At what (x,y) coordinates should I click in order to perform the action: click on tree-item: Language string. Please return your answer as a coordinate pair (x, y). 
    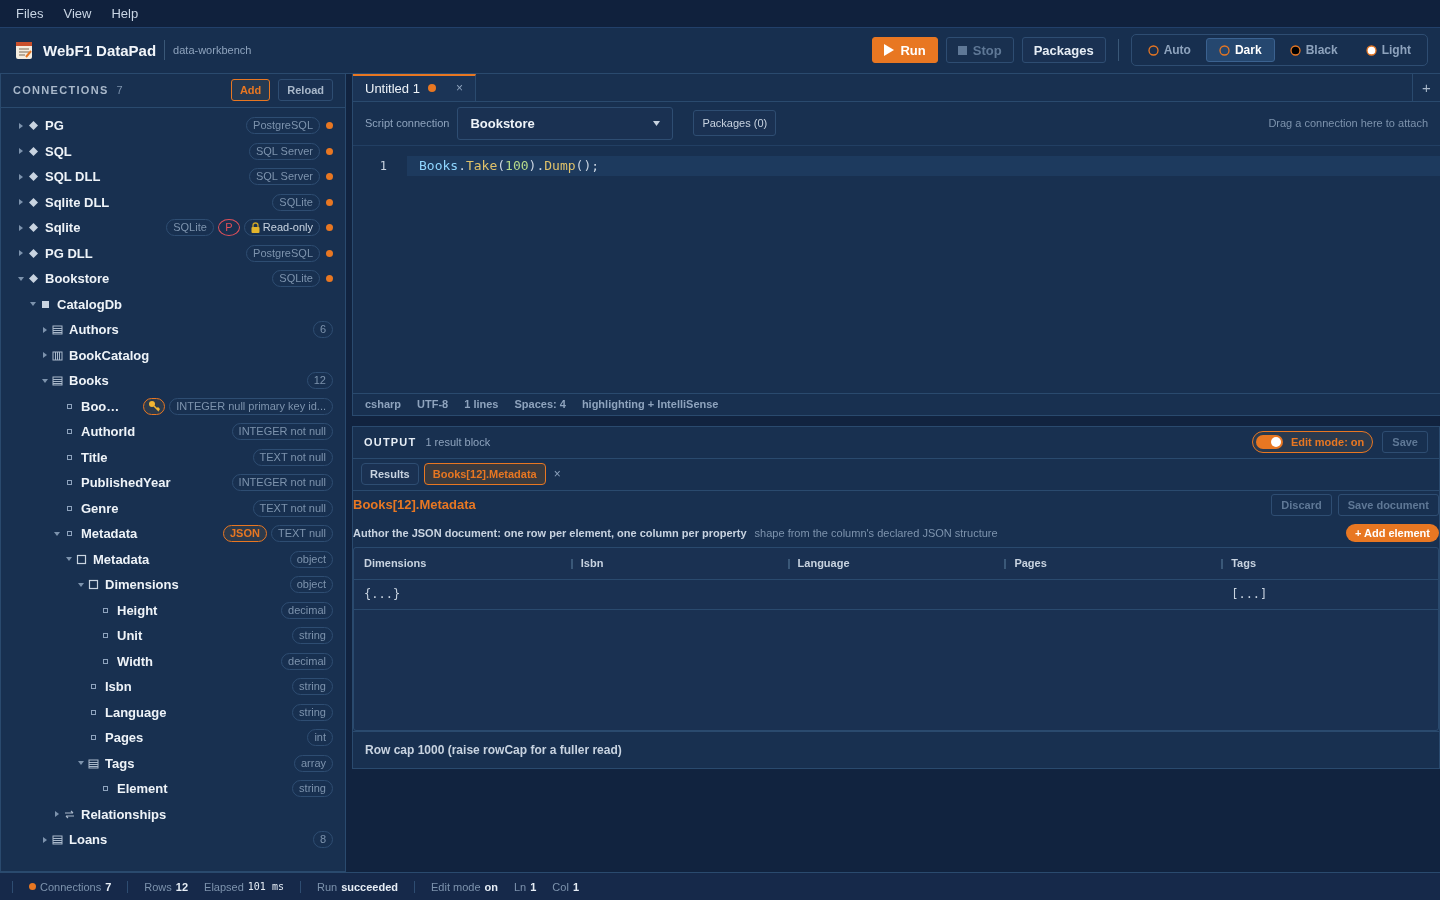
    Looking at the image, I should click on (173, 712).